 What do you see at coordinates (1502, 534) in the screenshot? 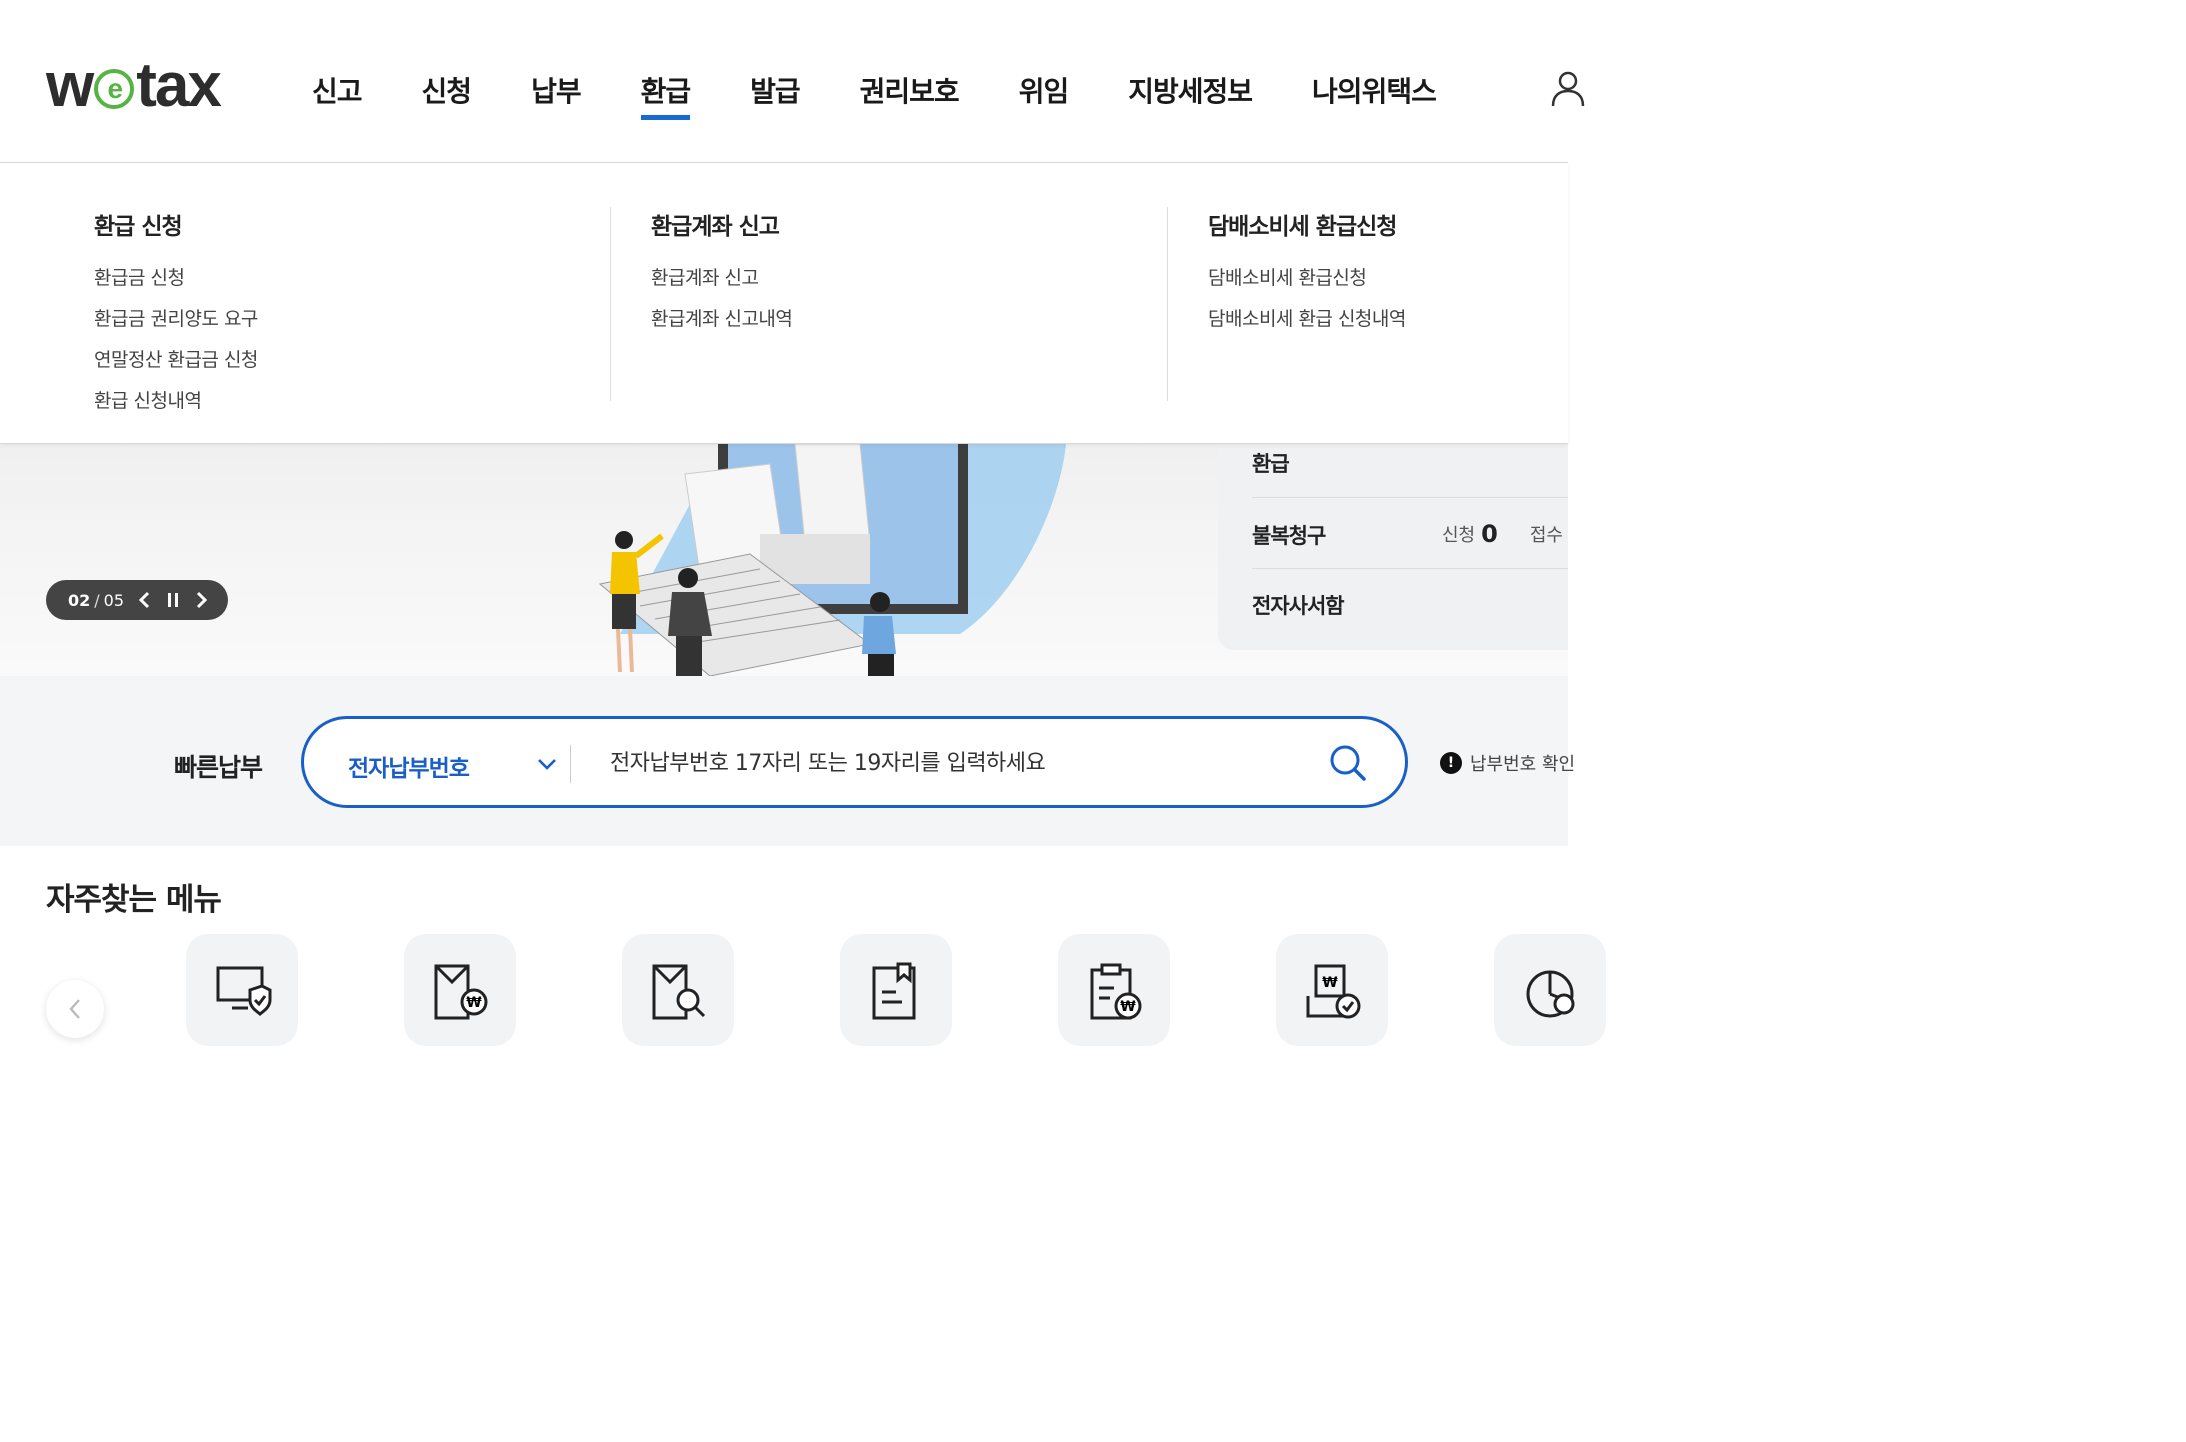
I see `appeal-stats: 신청 0 접수` at bounding box center [1502, 534].